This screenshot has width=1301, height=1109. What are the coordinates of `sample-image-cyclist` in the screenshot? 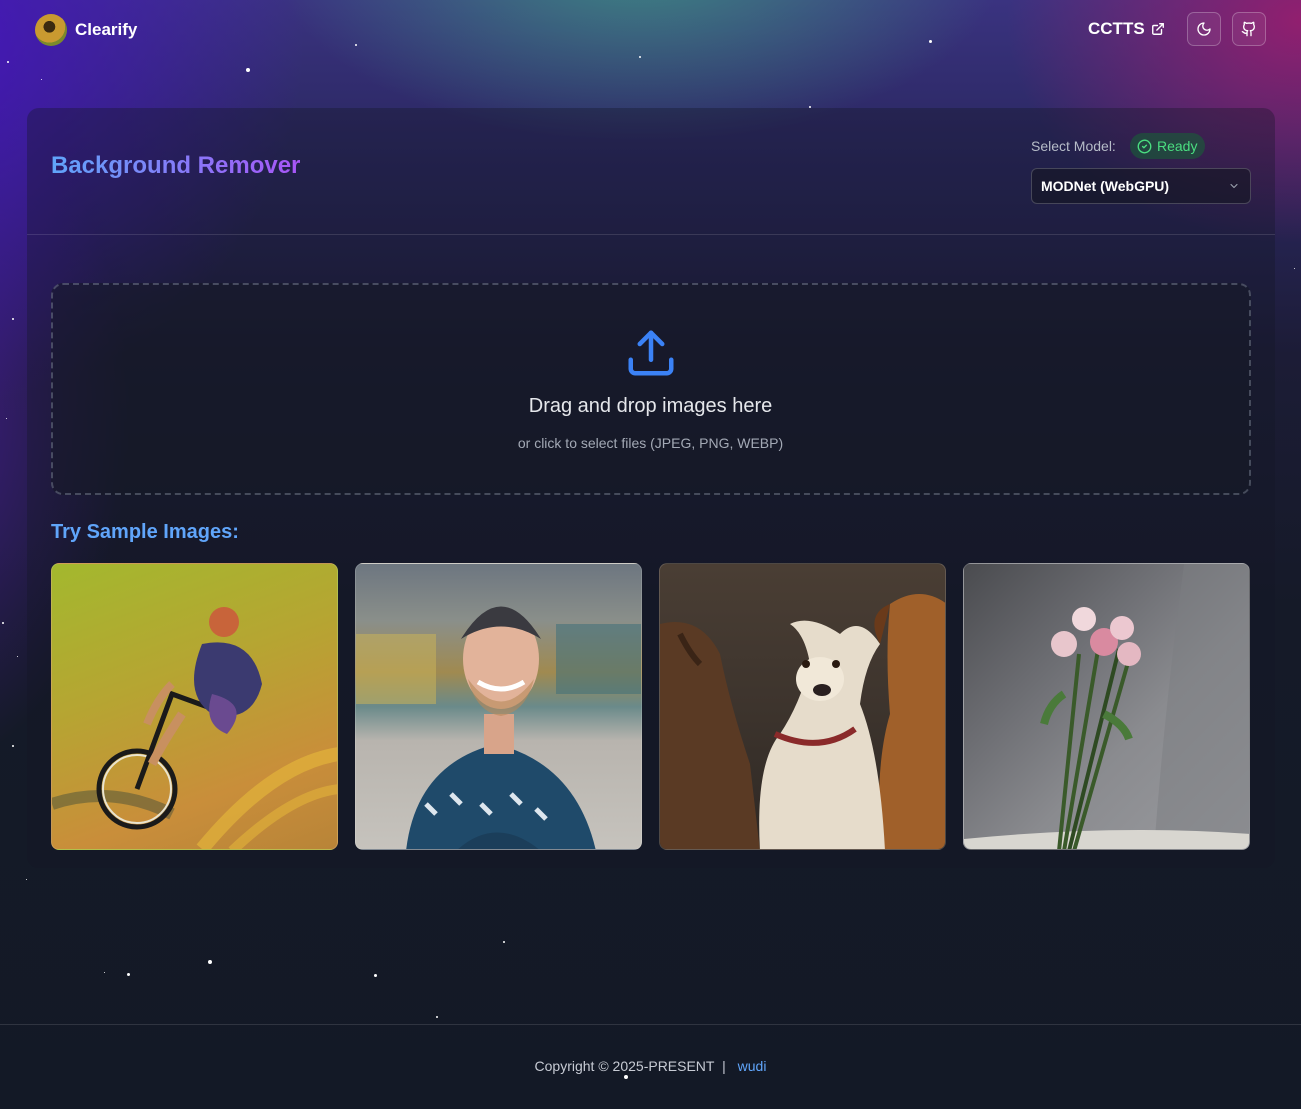 It's located at (194, 706).